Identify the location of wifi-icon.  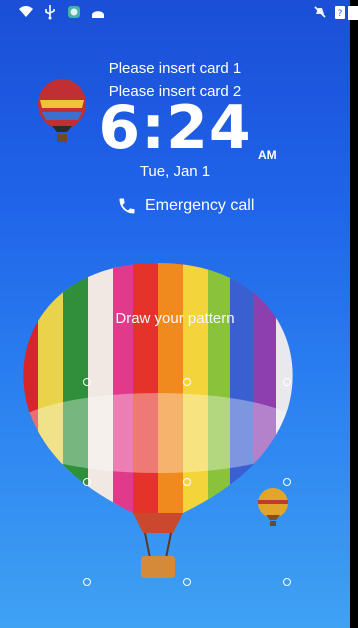
(26, 11).